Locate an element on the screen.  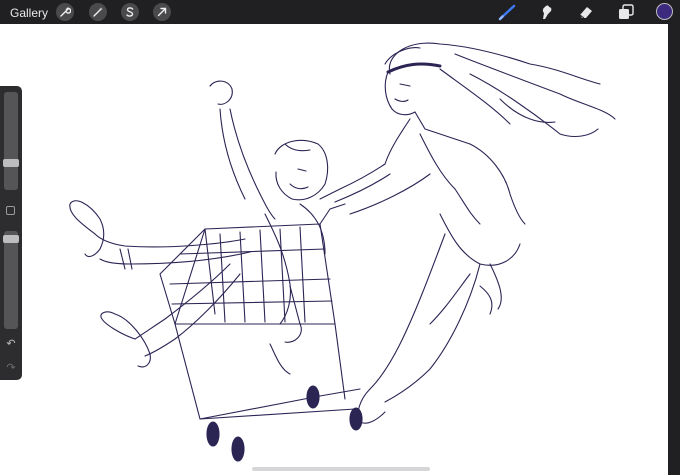
side-panel: ↶ ↷ is located at coordinates (11, 233).